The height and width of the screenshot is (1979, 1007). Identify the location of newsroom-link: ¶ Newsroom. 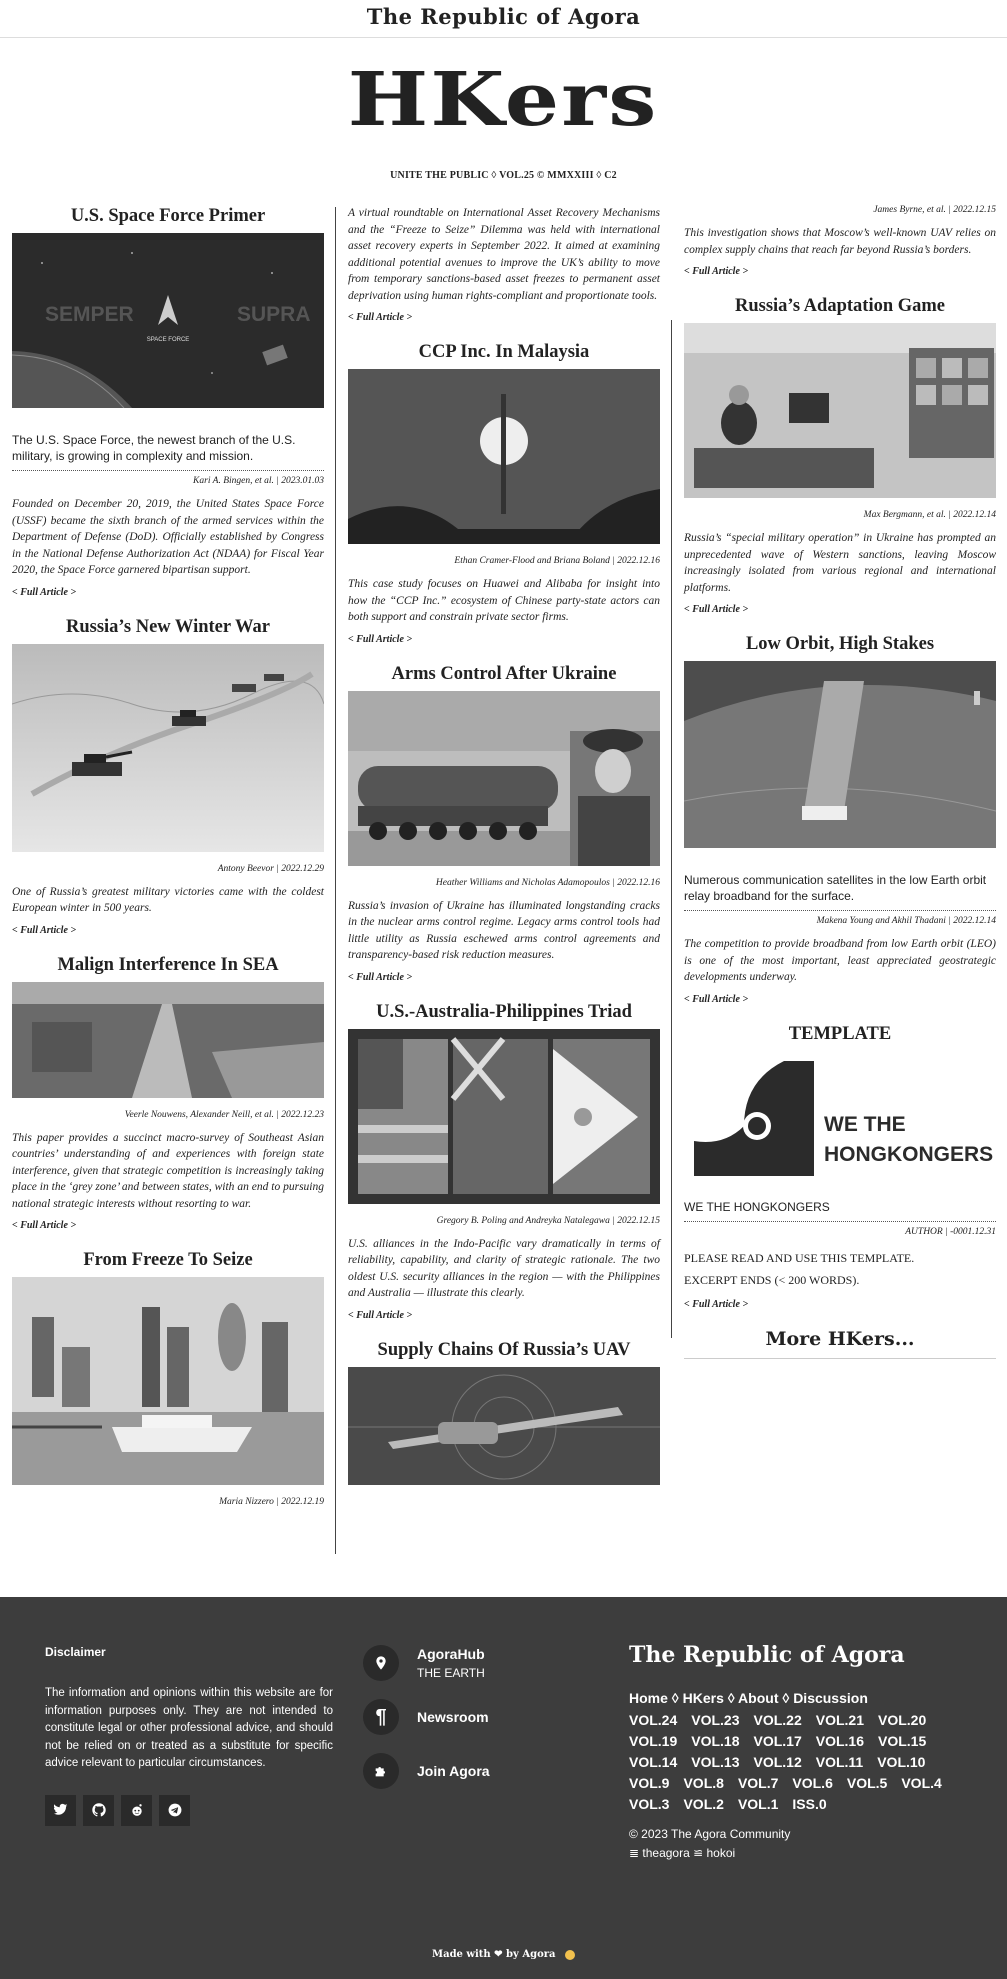
(478, 1717).